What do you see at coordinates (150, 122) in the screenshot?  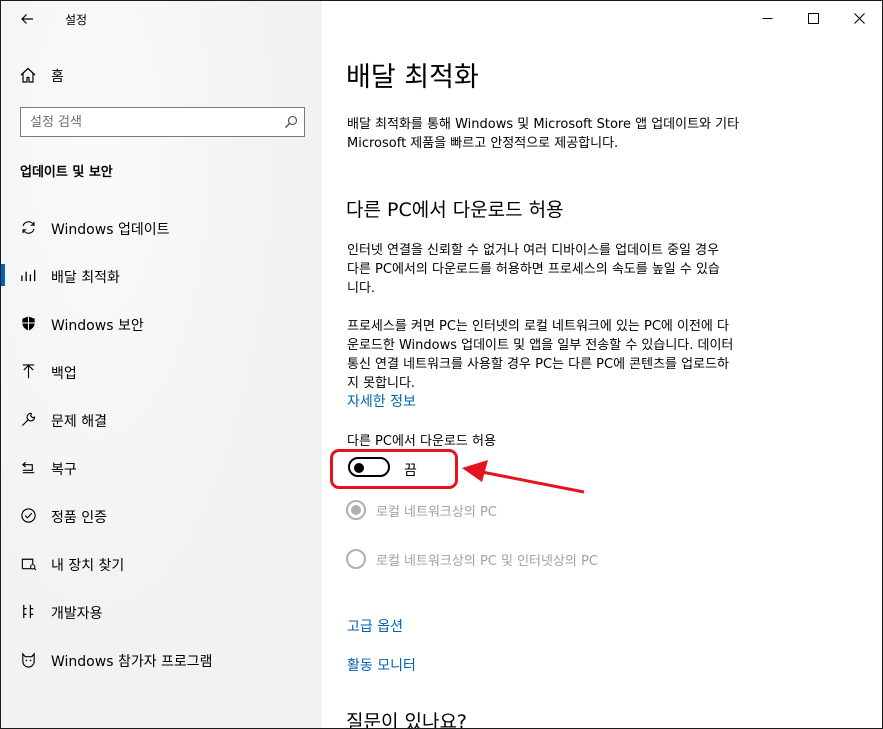 I see `search-input` at bounding box center [150, 122].